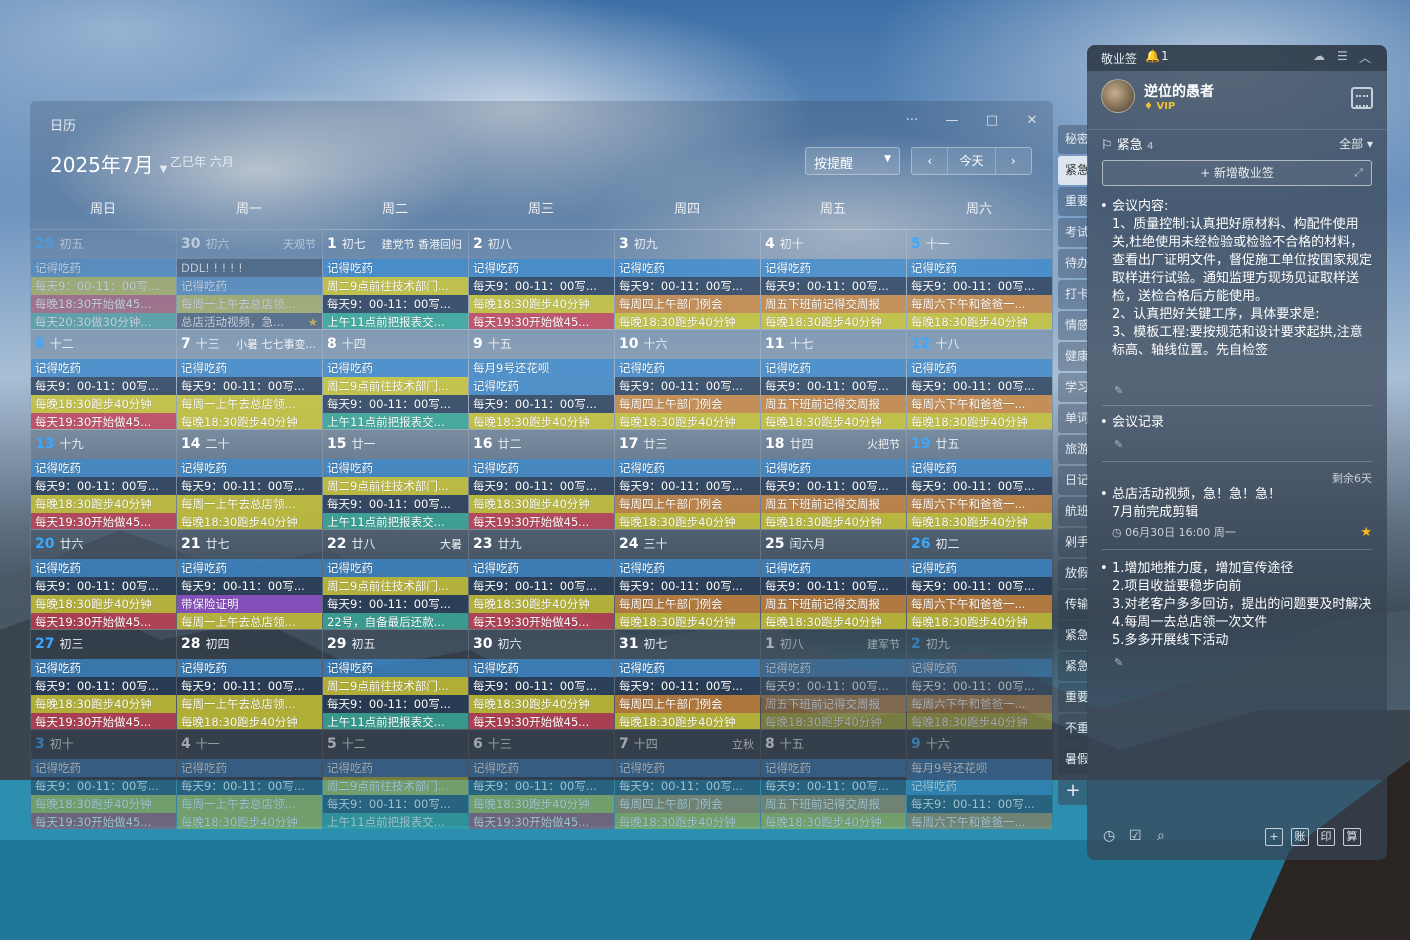 The image size is (1410, 940). What do you see at coordinates (1073, 232) in the screenshot?
I see `category-tab: 考试` at bounding box center [1073, 232].